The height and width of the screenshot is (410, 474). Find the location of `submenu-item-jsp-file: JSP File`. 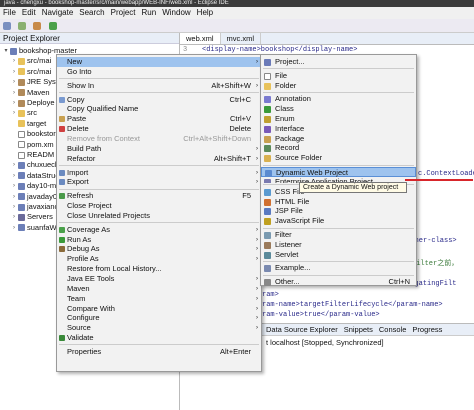

submenu-item-jsp-file: JSP File is located at coordinates (338, 211).